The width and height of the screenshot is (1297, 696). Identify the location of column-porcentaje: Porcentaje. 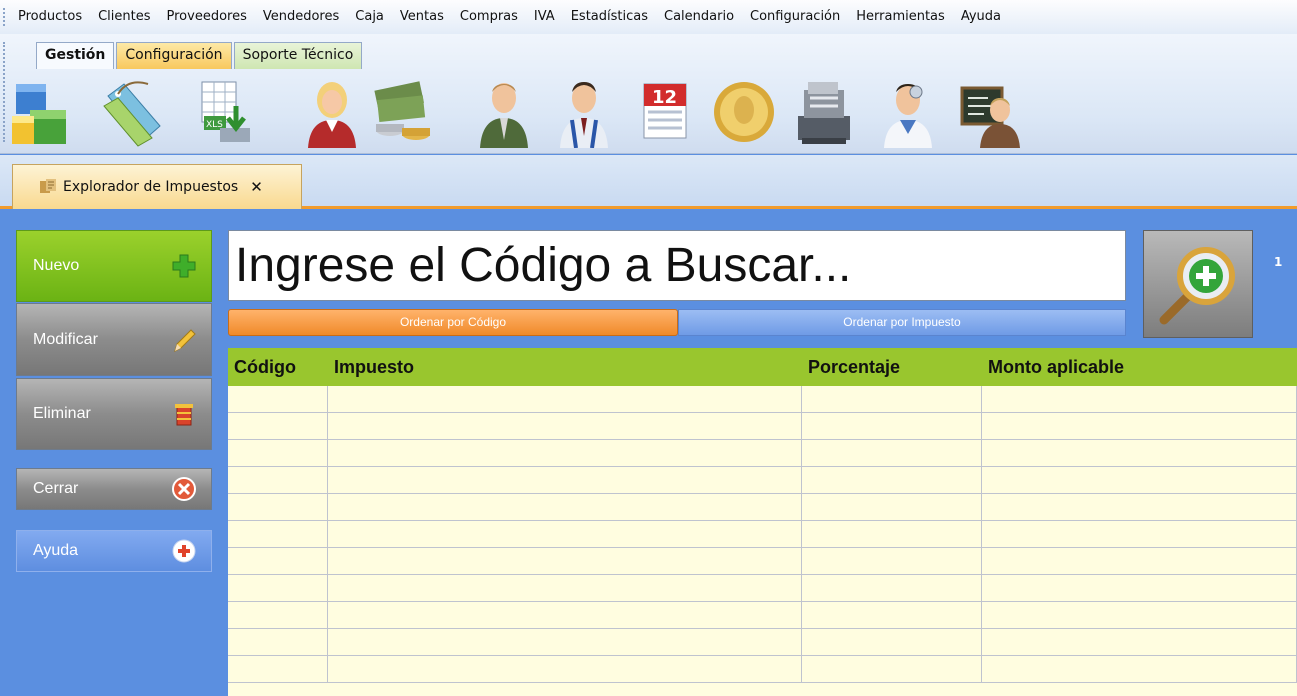
(892, 367).